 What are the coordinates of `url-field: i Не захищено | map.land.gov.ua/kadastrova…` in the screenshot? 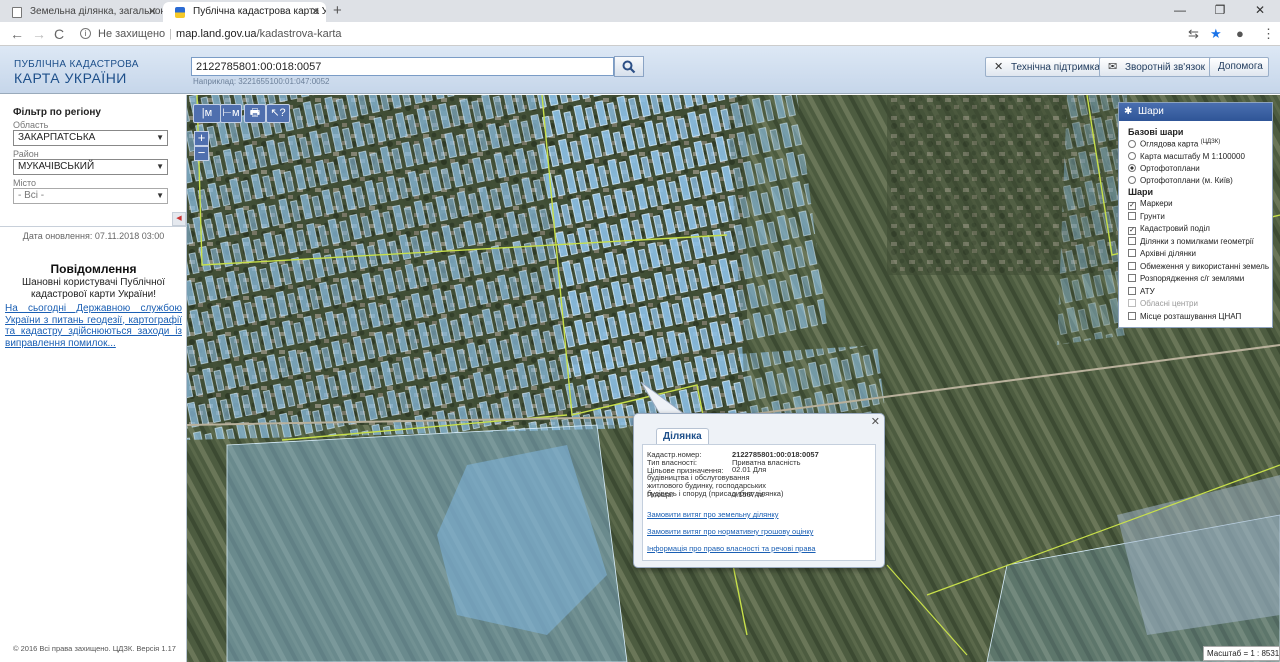 It's located at (638, 34).